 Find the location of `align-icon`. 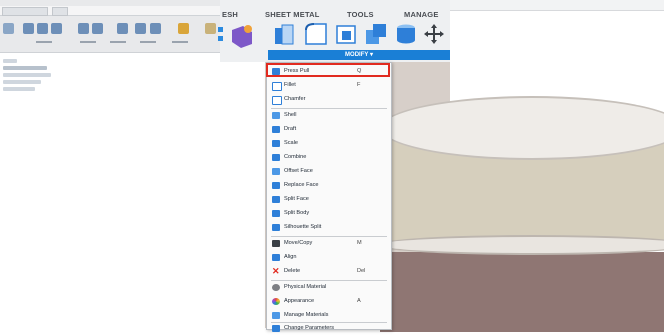

align-icon is located at coordinates (276, 257).